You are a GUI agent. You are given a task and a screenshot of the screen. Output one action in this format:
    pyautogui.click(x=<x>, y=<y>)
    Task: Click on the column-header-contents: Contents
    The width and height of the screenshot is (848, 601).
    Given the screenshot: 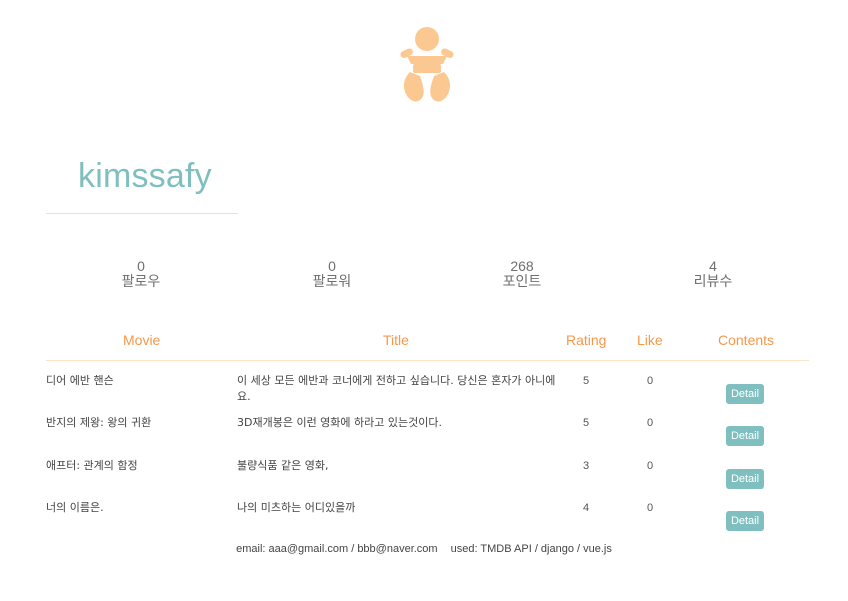 What is the action you would take?
    pyautogui.click(x=746, y=340)
    